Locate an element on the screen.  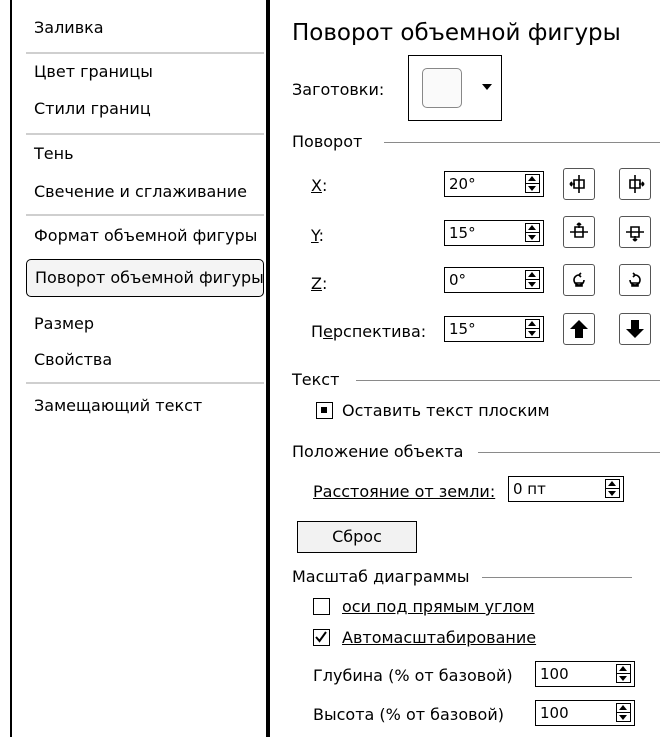
autoscale-checkbox is located at coordinates (321, 637).